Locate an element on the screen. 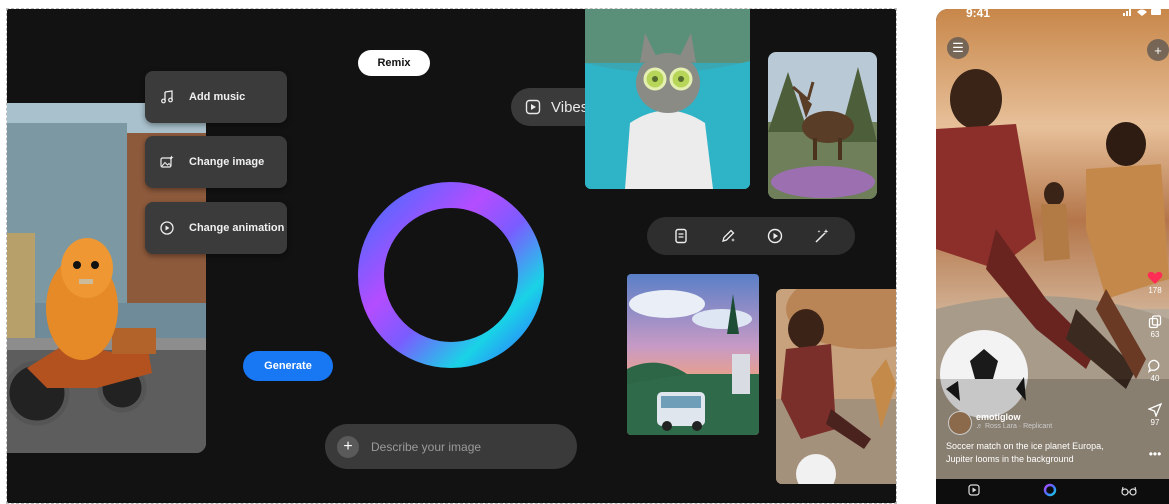 This screenshot has height=504, width=1169. add-music-label: Add music is located at coordinates (217, 97).